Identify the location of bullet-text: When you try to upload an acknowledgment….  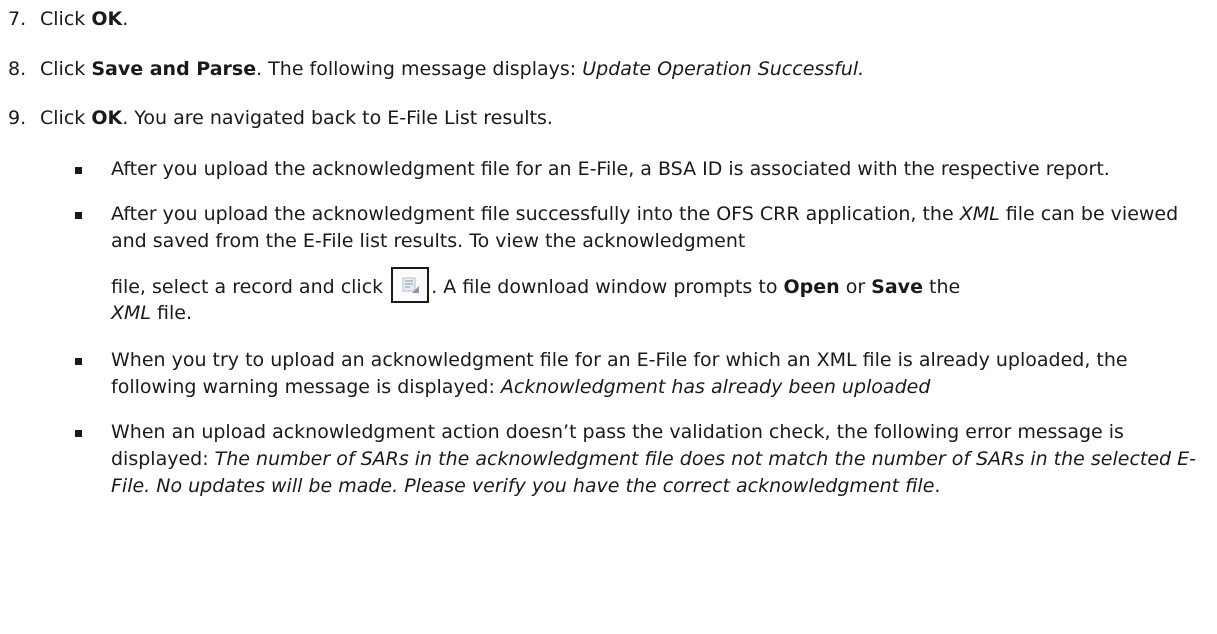
(661, 374).